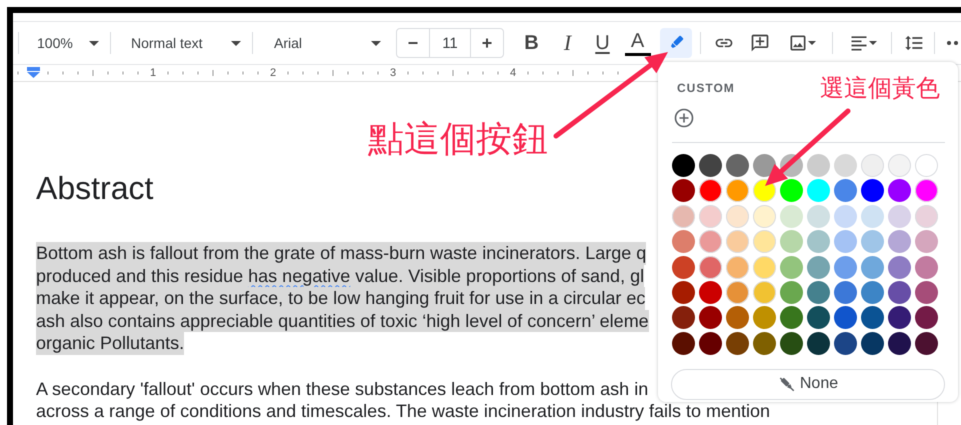 The width and height of the screenshot is (961, 425). What do you see at coordinates (602, 43) in the screenshot?
I see `underline-button: U` at bounding box center [602, 43].